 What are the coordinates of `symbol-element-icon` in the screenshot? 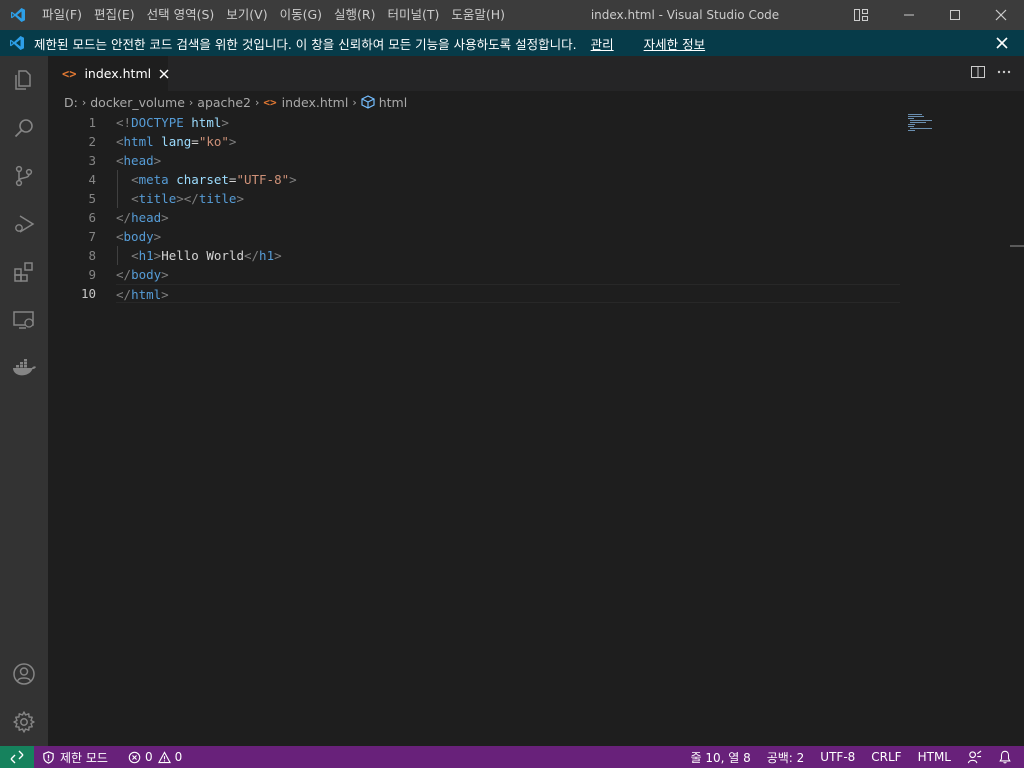 It's located at (368, 102).